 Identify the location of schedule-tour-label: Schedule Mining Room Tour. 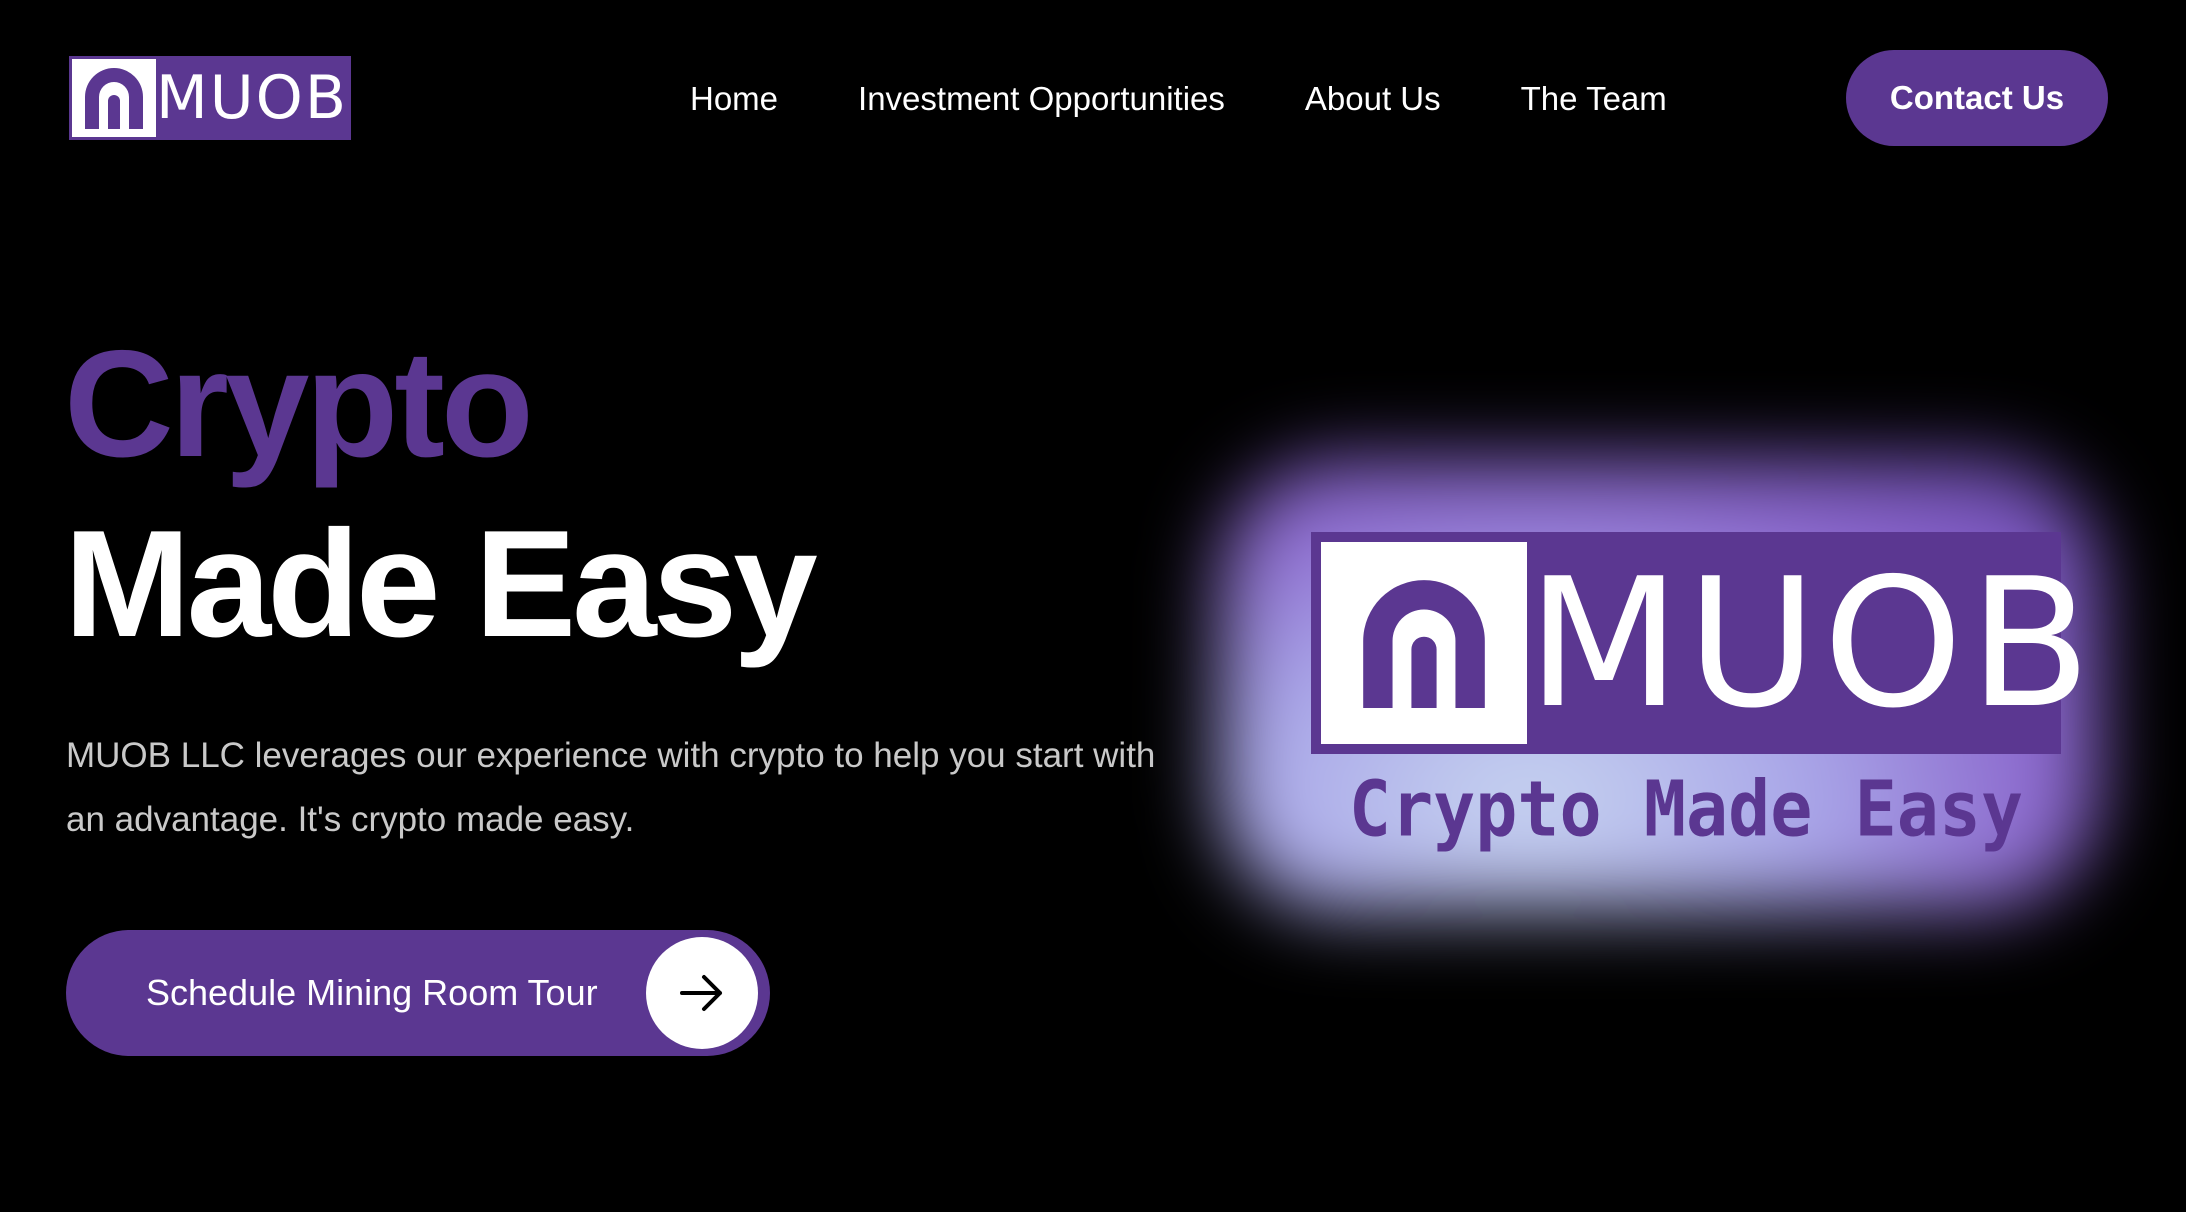
(372, 992).